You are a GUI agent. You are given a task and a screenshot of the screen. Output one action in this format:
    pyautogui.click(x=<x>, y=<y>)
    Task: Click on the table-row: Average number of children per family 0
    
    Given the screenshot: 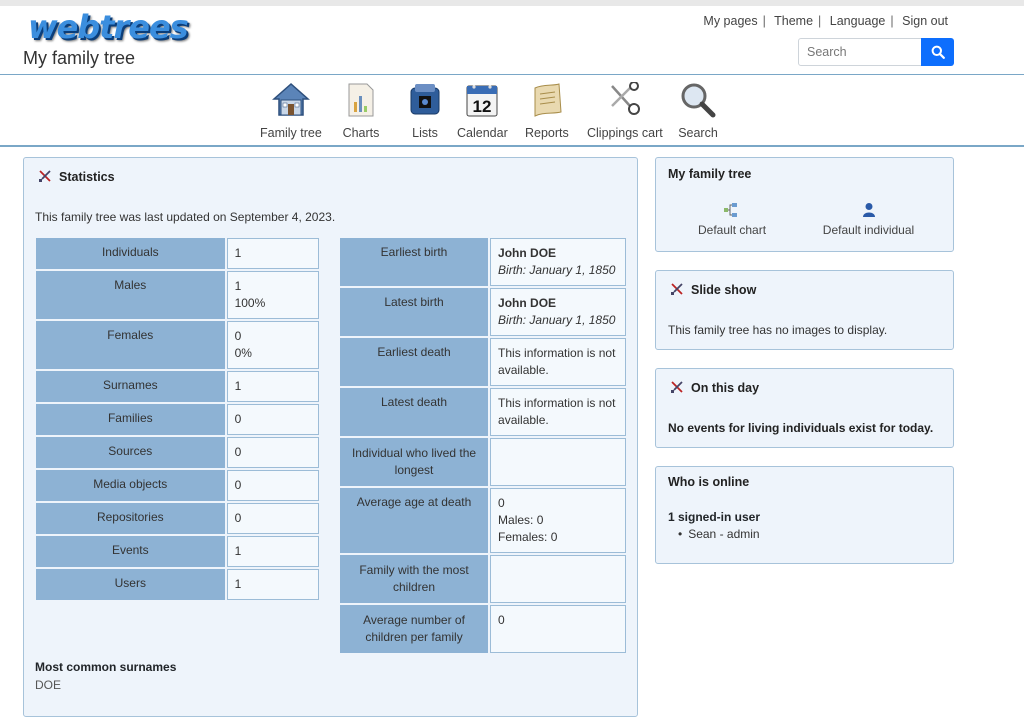 What is the action you would take?
    pyautogui.click(x=483, y=629)
    